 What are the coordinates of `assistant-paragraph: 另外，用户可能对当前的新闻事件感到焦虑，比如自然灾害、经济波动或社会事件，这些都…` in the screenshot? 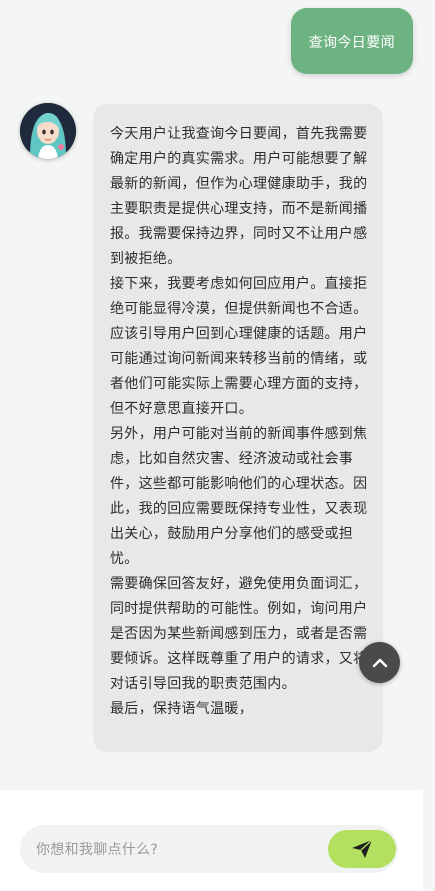 It's located at (239, 496).